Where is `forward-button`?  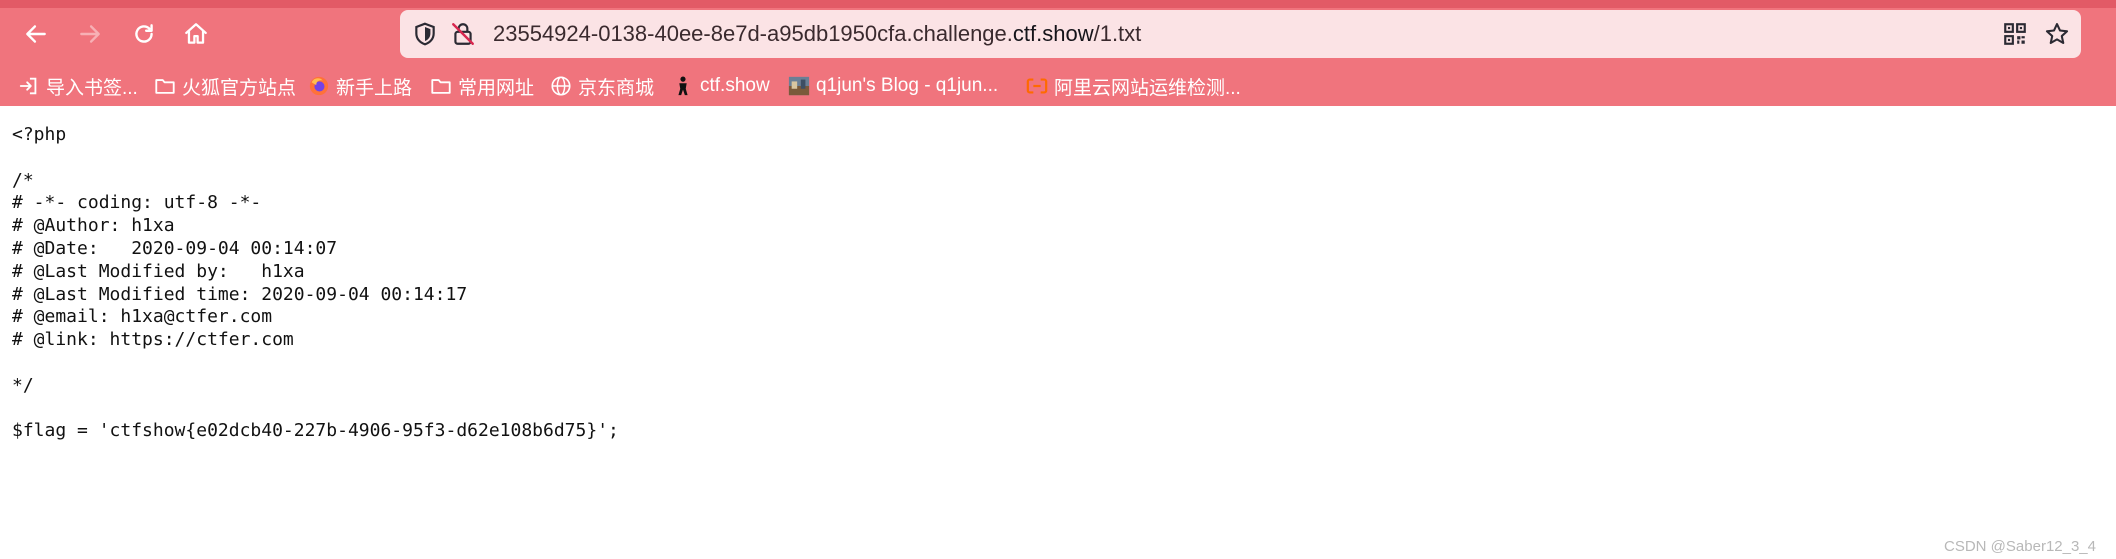
forward-button is located at coordinates (90, 34).